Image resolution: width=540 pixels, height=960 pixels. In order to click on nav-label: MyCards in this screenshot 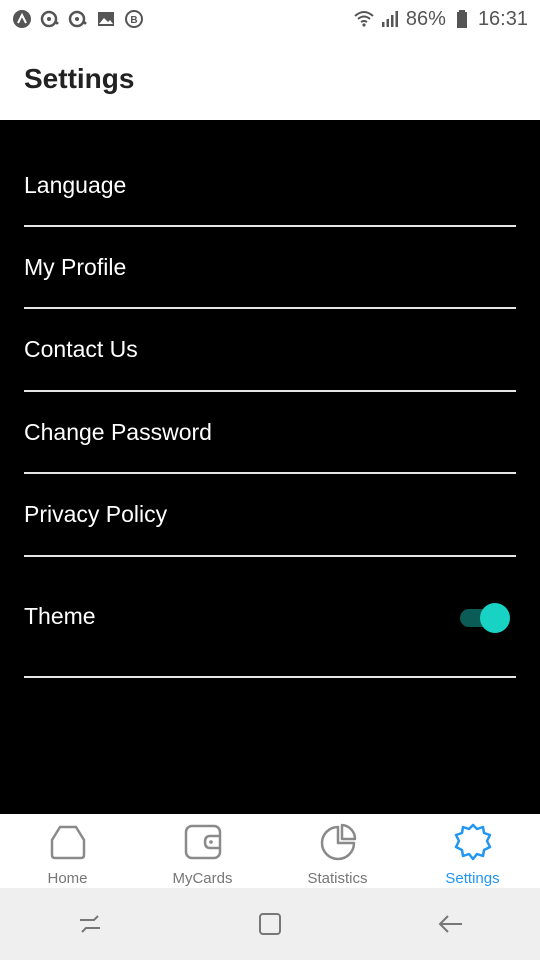, I will do `click(202, 878)`.